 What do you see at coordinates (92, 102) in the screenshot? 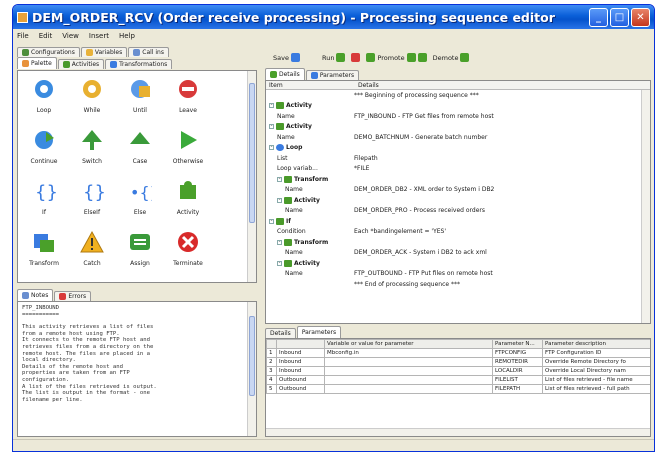
I see `palette-item-while: While` at bounding box center [92, 102].